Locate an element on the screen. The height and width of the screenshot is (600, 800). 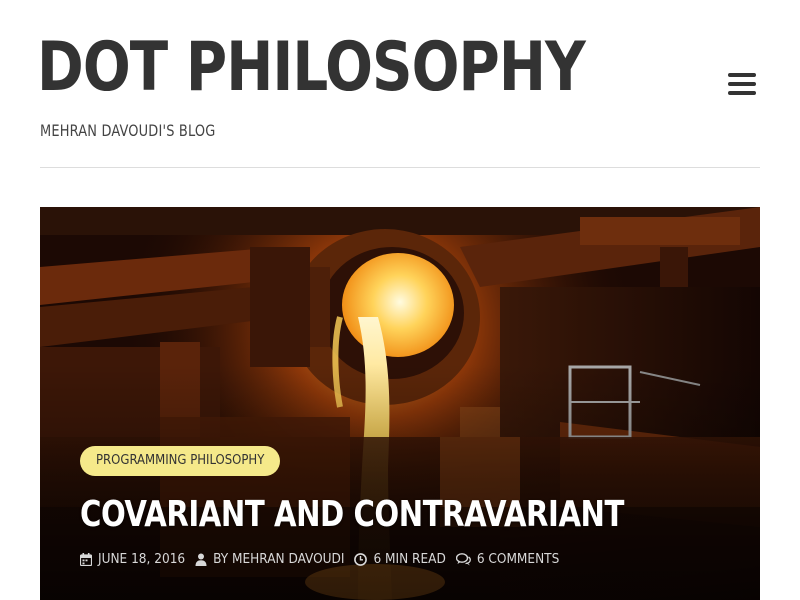
post-author: BY MEHRAN DAVOUDI is located at coordinates (269, 559).